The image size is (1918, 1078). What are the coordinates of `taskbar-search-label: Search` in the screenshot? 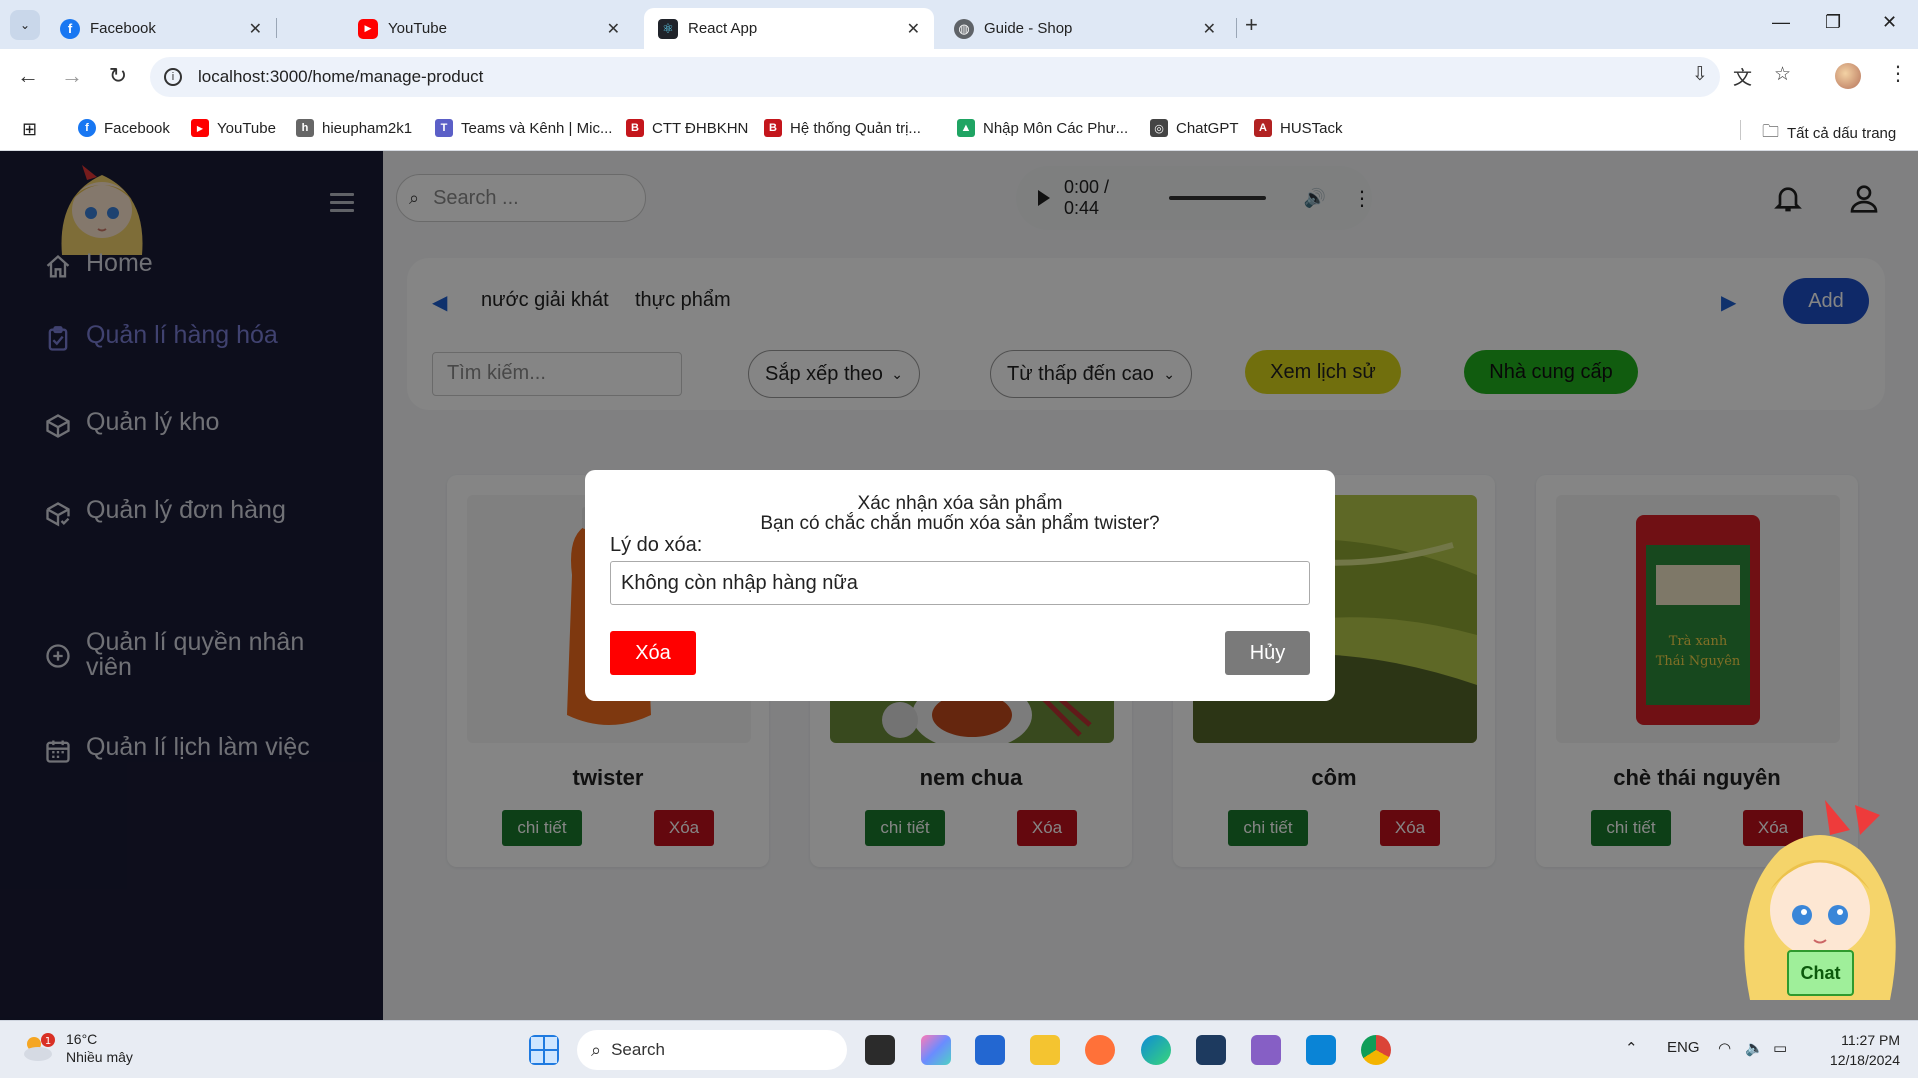 It's located at (638, 1049).